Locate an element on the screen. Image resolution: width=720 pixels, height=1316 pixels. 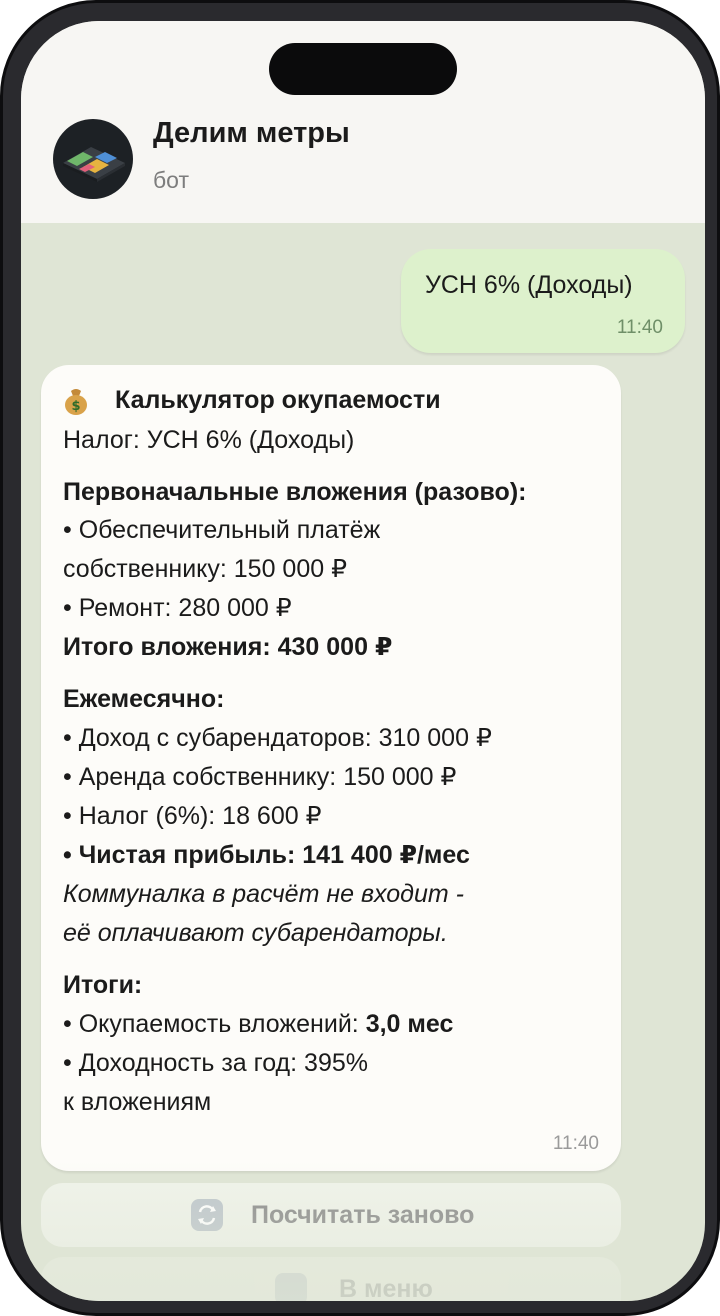
bot-message-time: 11:40 is located at coordinates (575, 1143).